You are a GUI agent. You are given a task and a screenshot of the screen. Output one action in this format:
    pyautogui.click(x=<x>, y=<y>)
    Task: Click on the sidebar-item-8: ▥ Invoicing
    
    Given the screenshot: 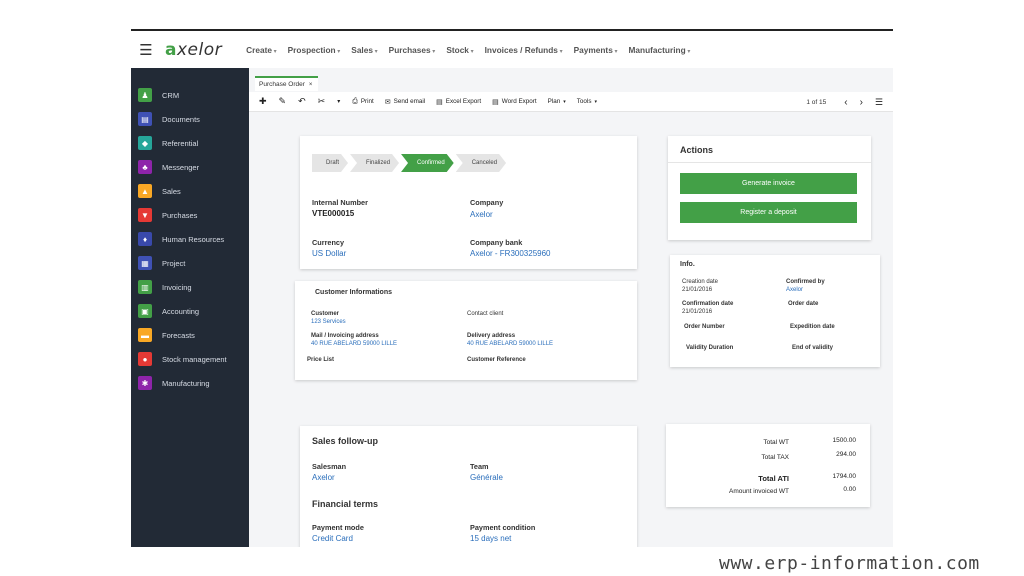 What is the action you would take?
    pyautogui.click(x=190, y=287)
    